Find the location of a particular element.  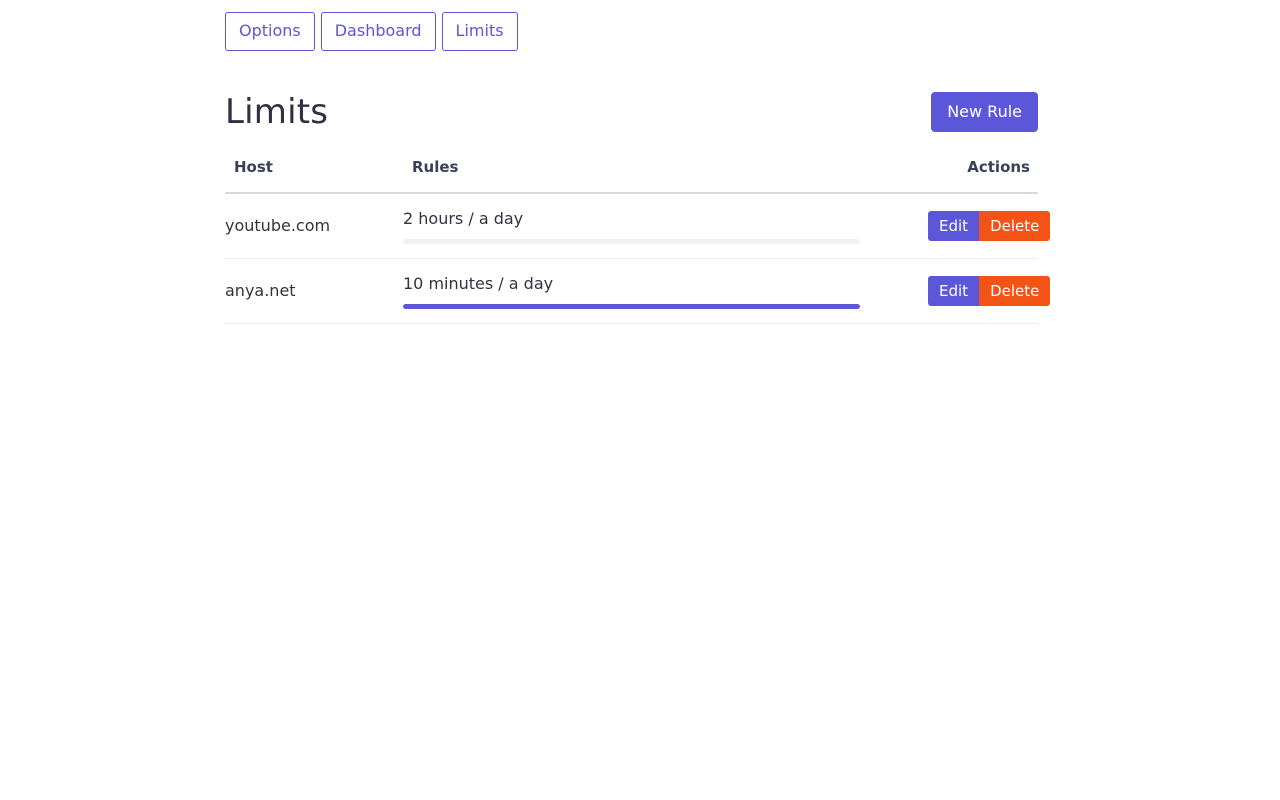

table-row: youtube.com 2 hours / a day Edit Delete is located at coordinates (638, 226).